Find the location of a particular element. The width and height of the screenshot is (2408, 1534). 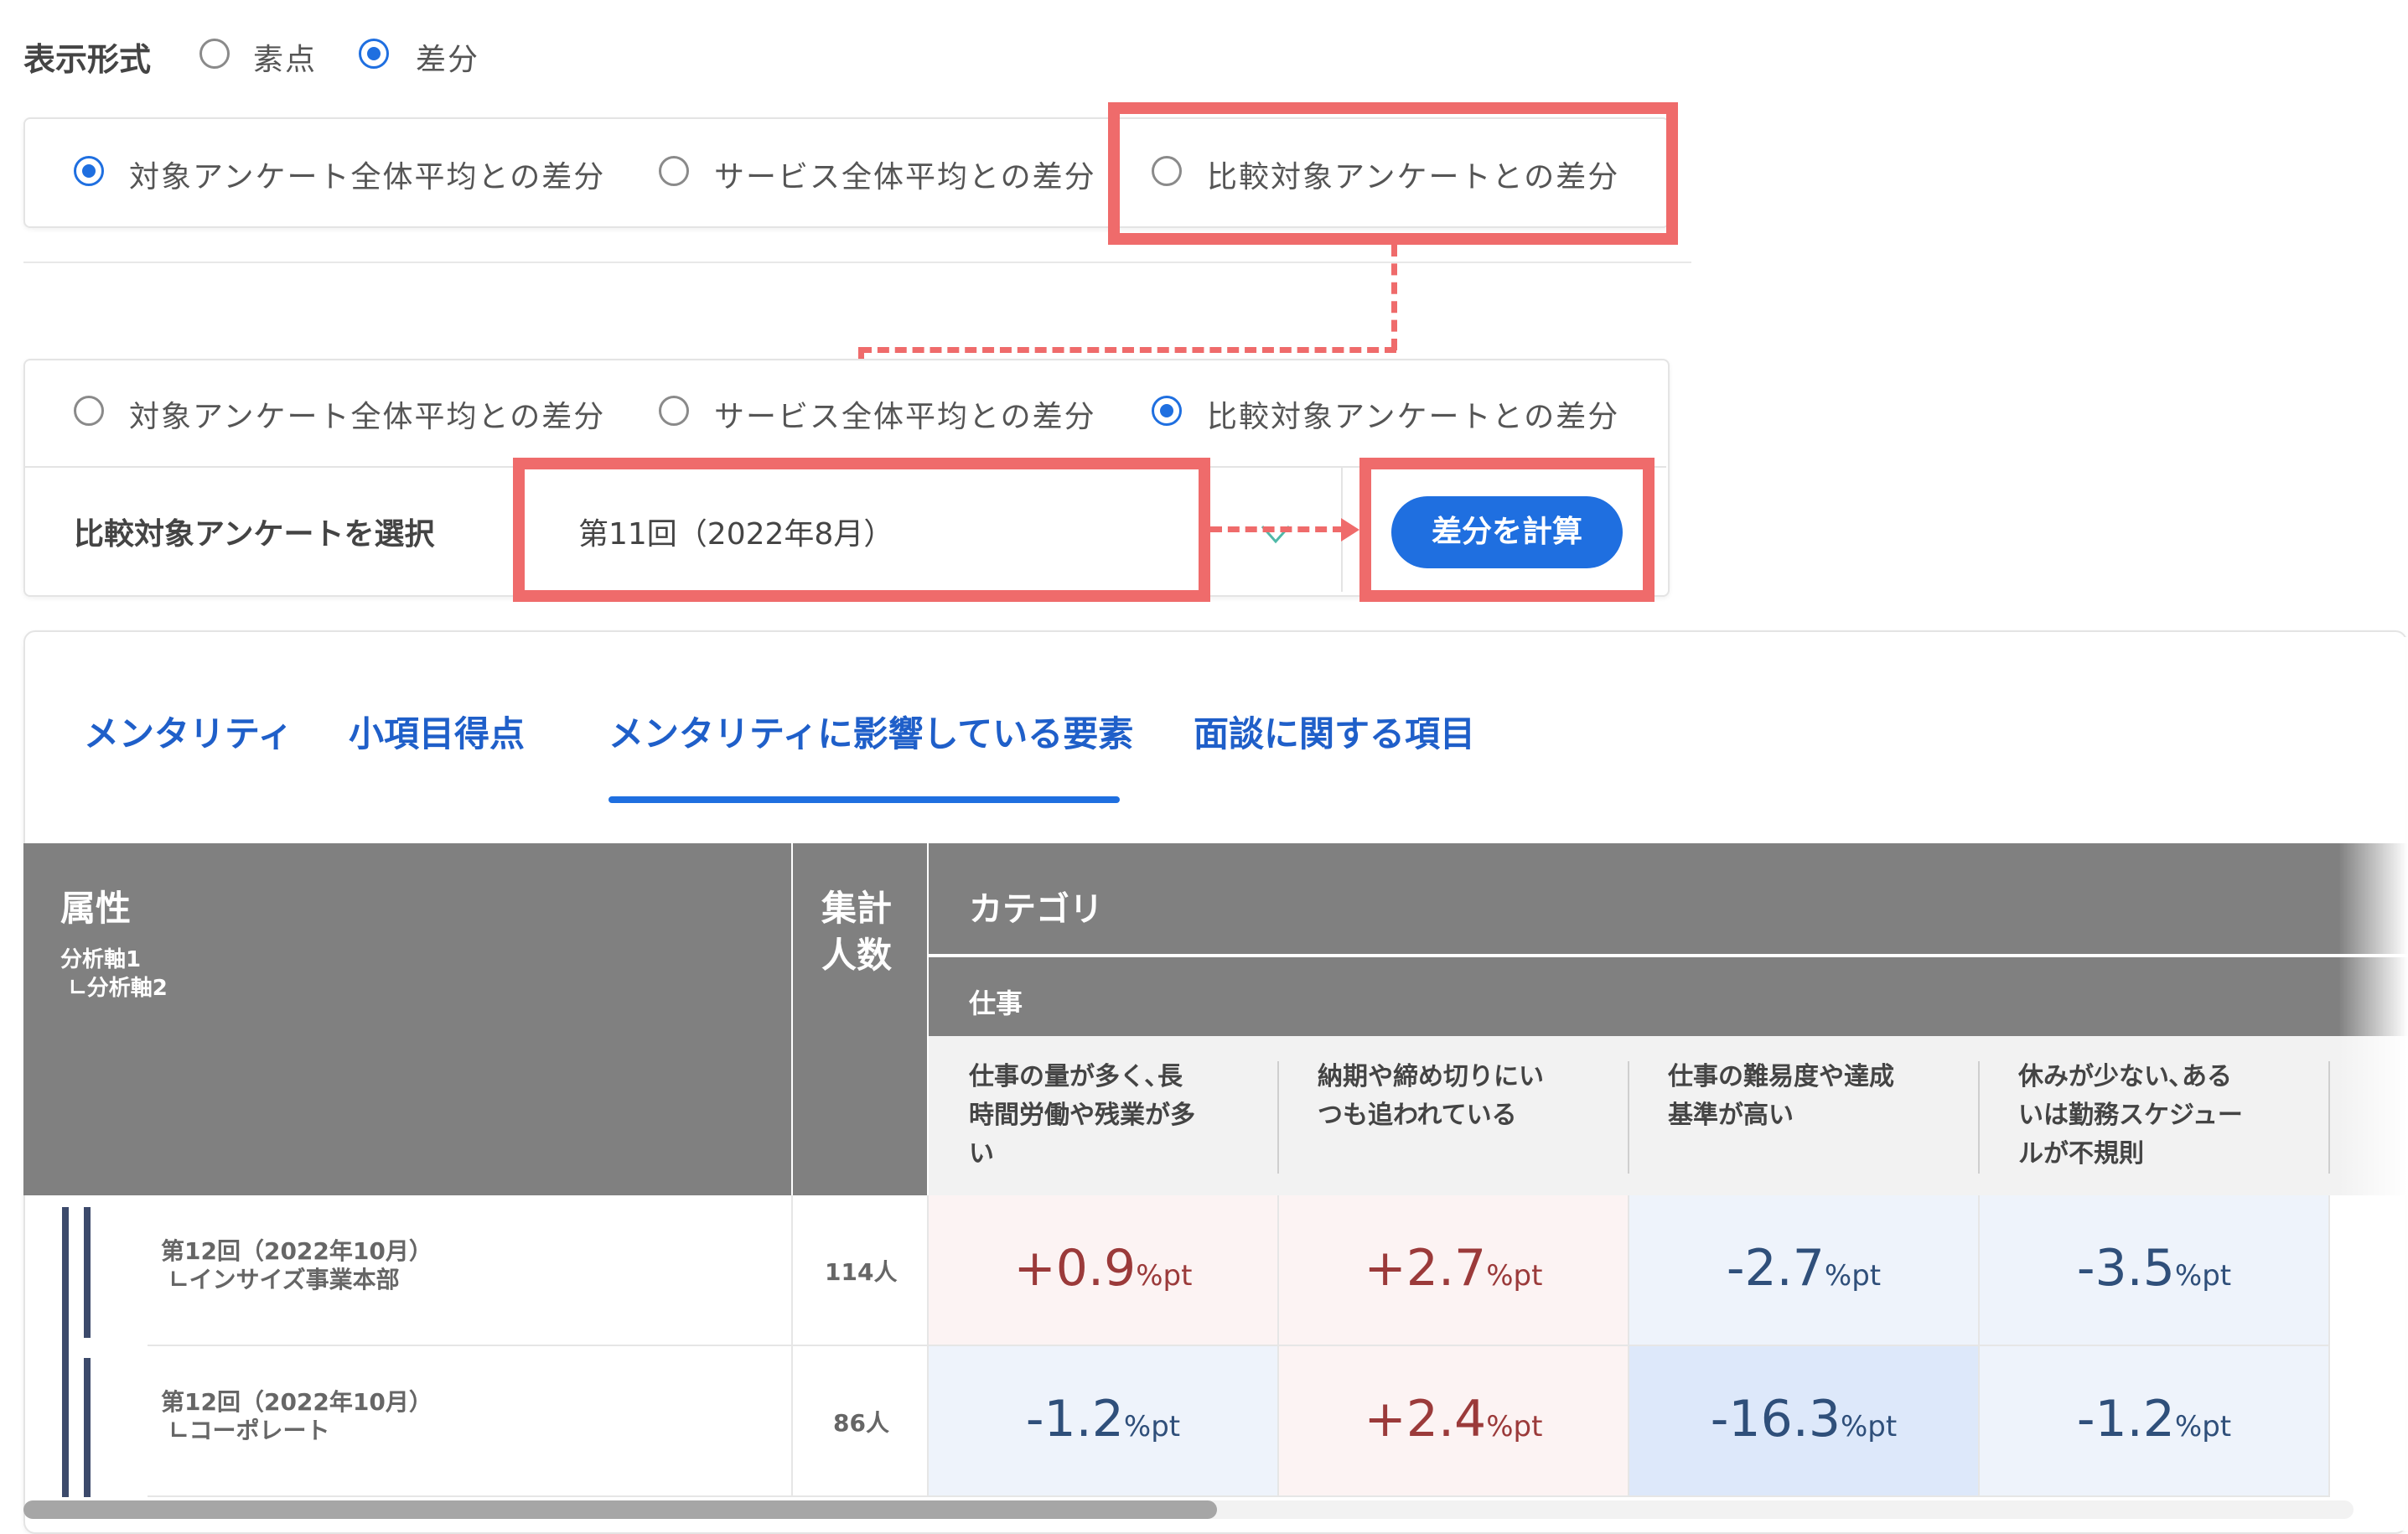

horizontal-scrollbar-thumb is located at coordinates (620, 1509).